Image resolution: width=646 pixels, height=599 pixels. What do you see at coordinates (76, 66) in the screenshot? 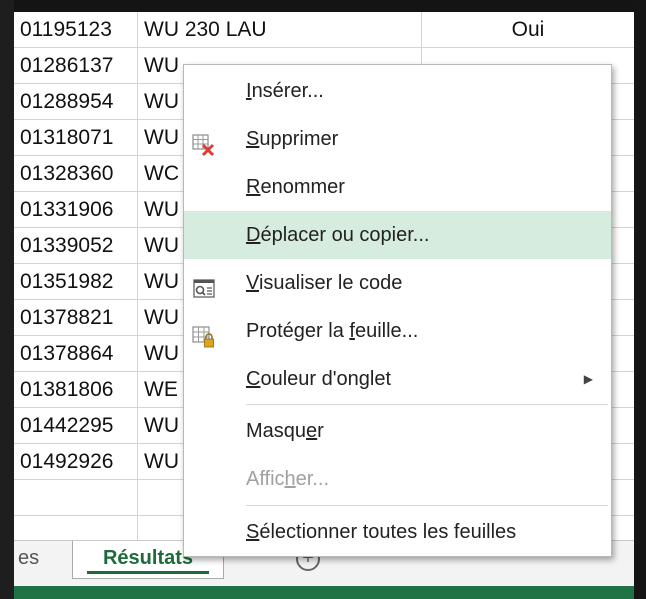
I see `cell-id: 01286137` at bounding box center [76, 66].